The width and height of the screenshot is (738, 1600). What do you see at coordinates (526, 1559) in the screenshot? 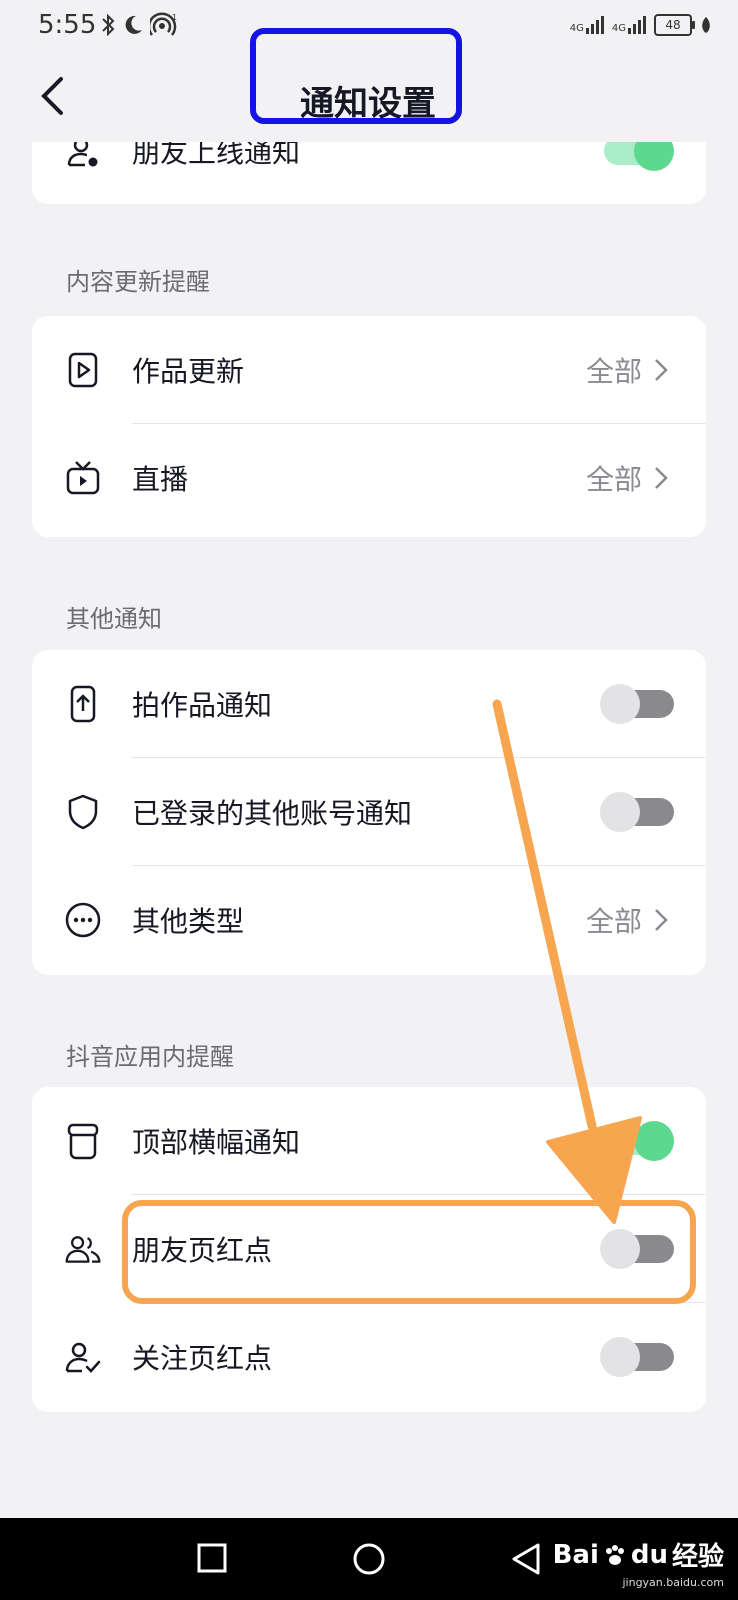
I see `back-nav-button` at bounding box center [526, 1559].